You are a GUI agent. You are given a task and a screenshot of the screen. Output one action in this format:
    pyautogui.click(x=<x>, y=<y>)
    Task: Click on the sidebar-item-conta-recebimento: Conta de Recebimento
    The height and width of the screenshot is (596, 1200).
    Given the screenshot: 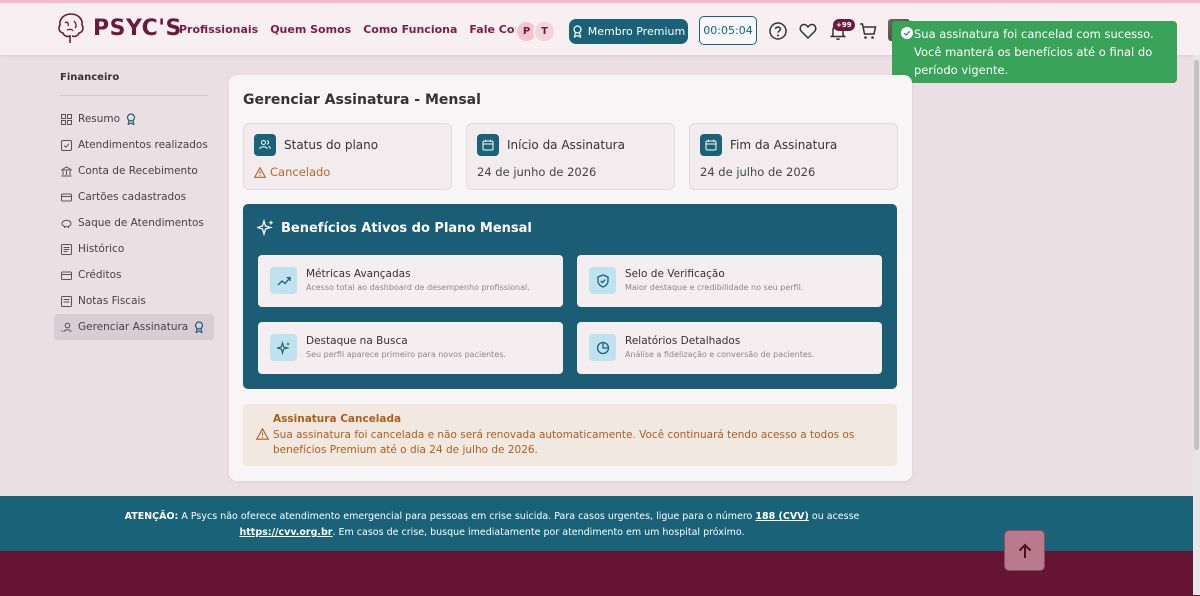 What is the action you would take?
    pyautogui.click(x=134, y=171)
    